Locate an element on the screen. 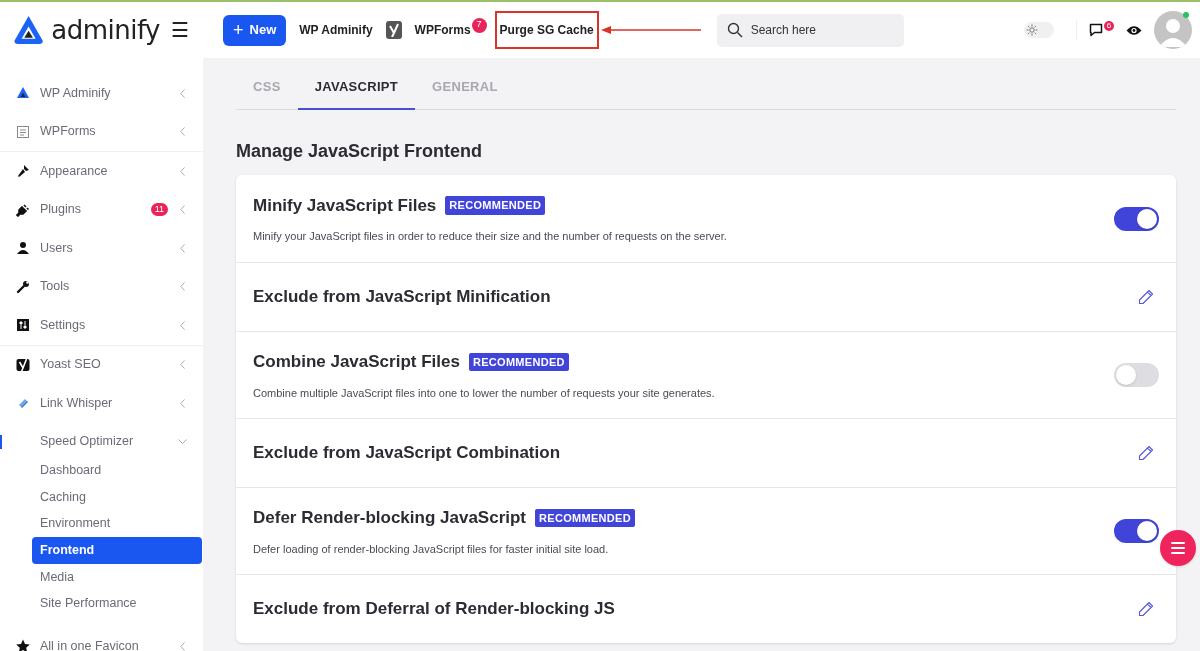 This screenshot has width=1200, height=651. sidebar-item: Appearance is located at coordinates (101, 171).